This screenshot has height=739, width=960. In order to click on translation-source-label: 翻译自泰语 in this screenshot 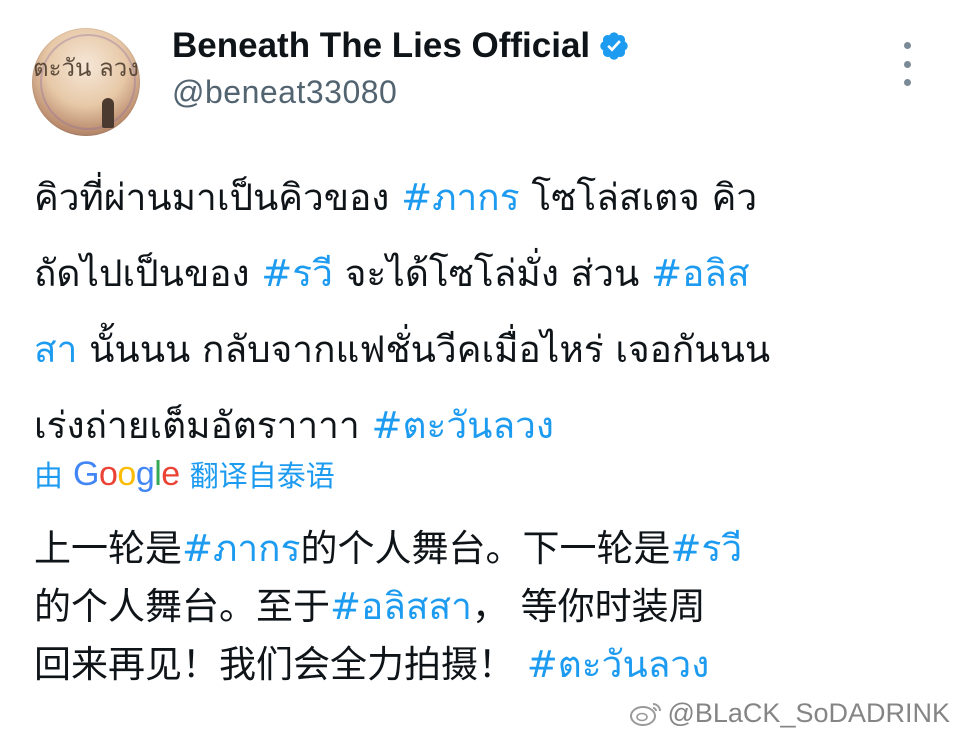, I will do `click(262, 476)`.